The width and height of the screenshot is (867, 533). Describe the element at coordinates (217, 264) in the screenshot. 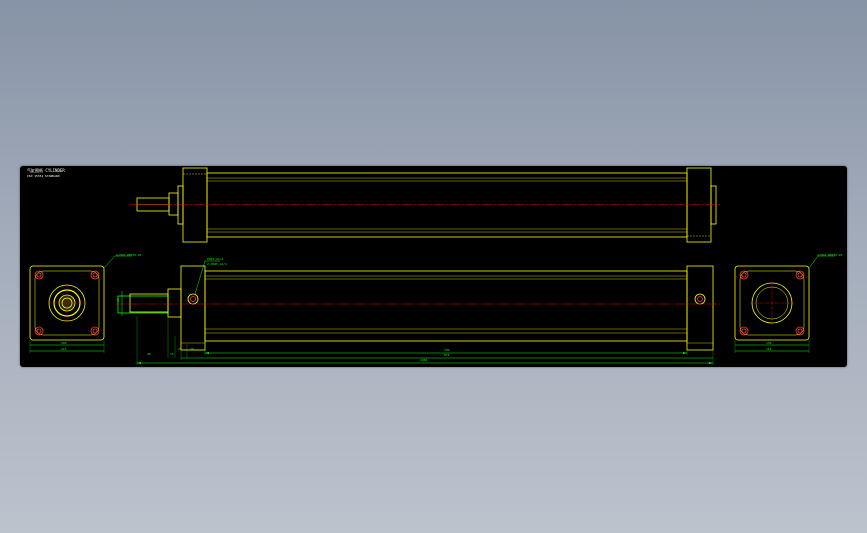

I see `port-sub-callout: 2-PORT G1/4` at that location.